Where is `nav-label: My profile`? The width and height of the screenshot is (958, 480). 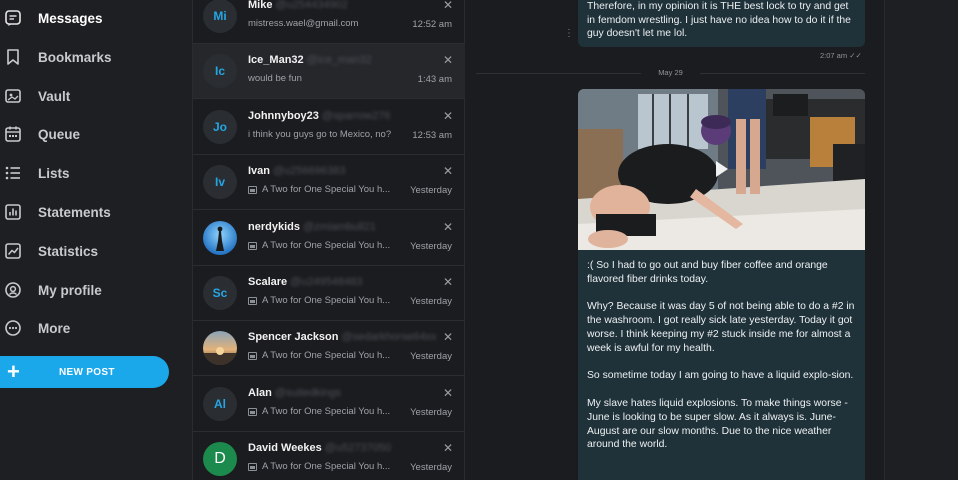
nav-label: My profile is located at coordinates (70, 290).